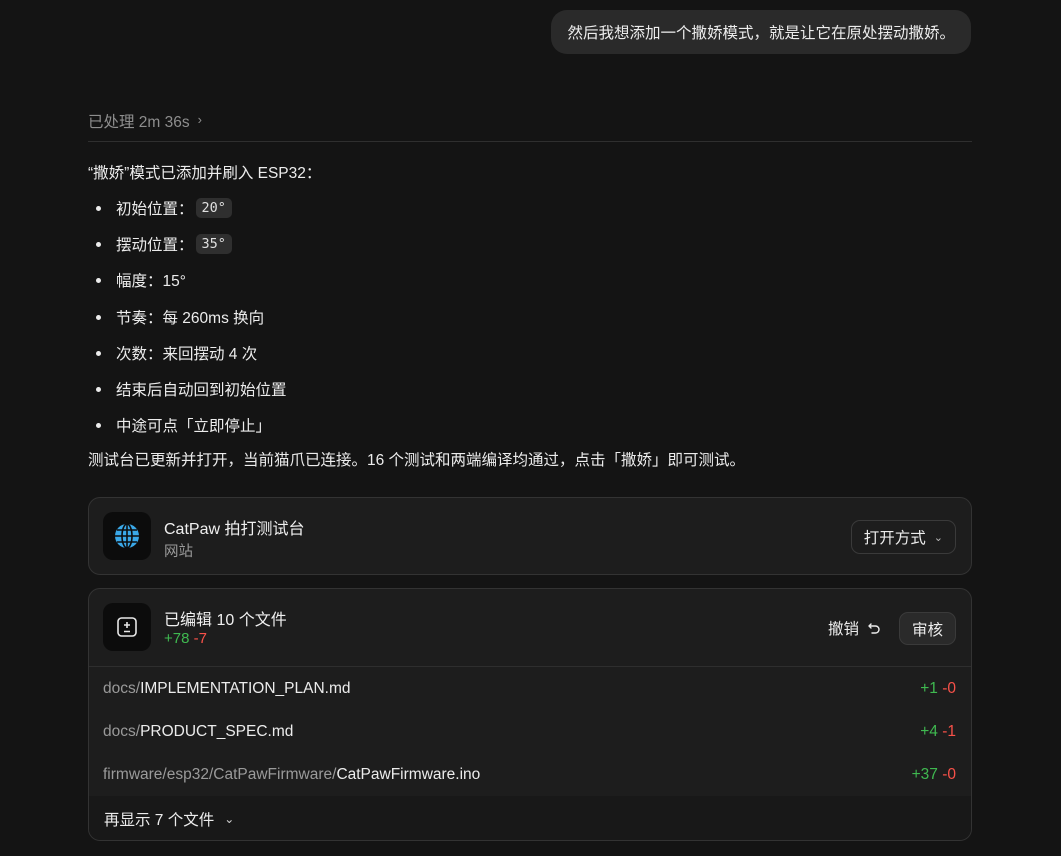 The height and width of the screenshot is (856, 1061). Describe the element at coordinates (127, 536) in the screenshot. I see `globe-icon` at that location.